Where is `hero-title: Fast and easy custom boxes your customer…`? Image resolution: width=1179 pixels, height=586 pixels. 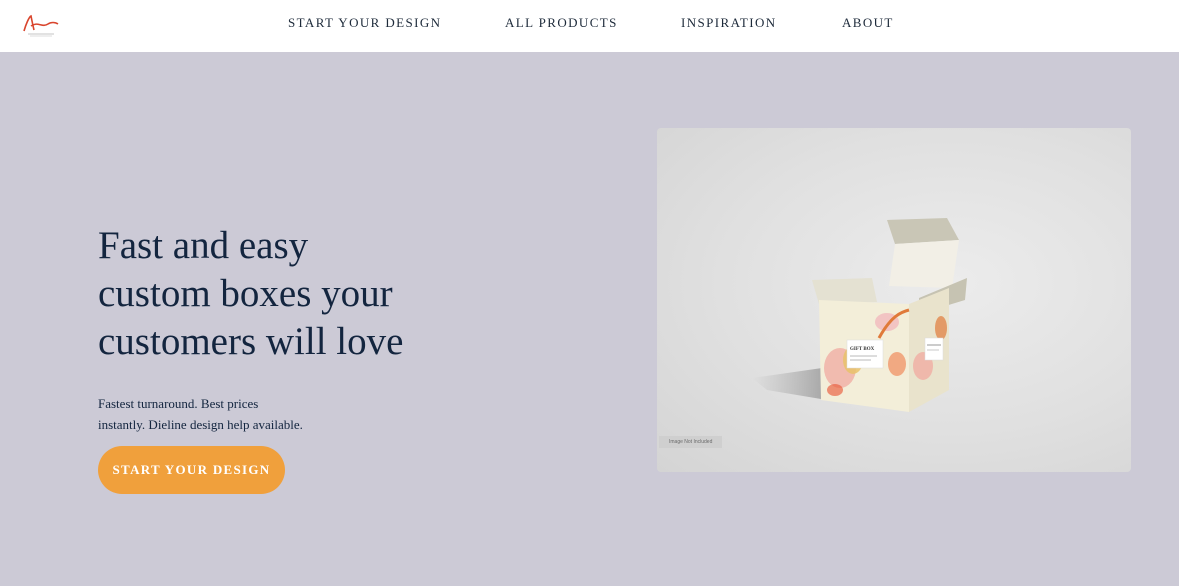 hero-title: Fast and easy custom boxes your customer… is located at coordinates (308, 294).